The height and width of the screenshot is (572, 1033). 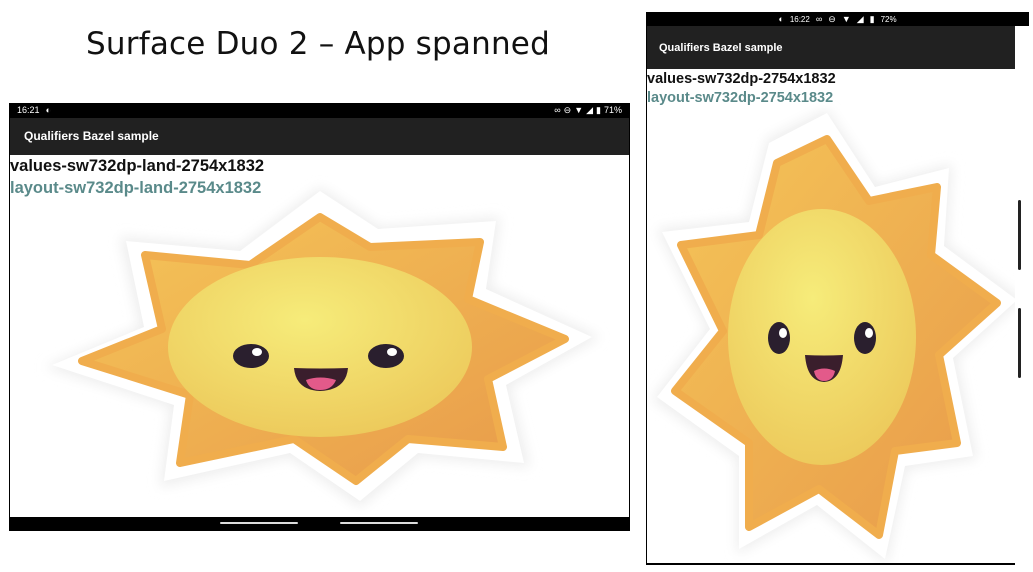 I want to click on navigation-bar, so click(x=319, y=524).